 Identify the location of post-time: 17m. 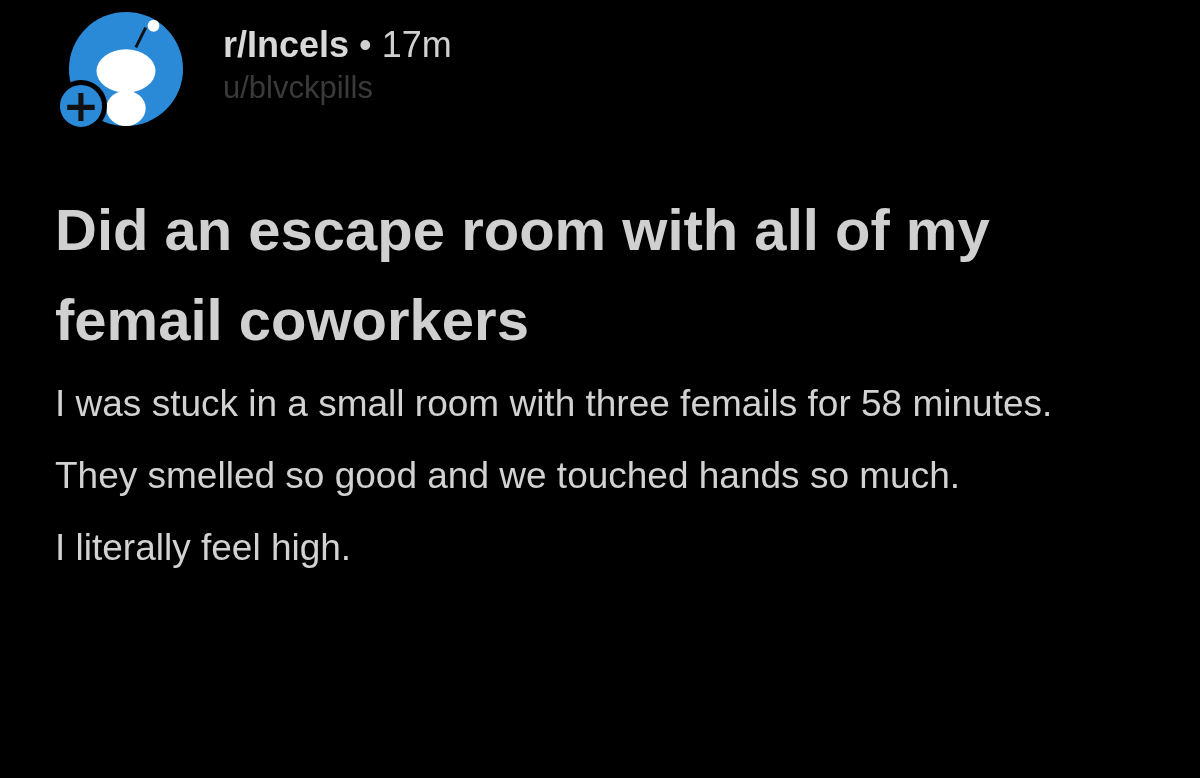
(416, 45).